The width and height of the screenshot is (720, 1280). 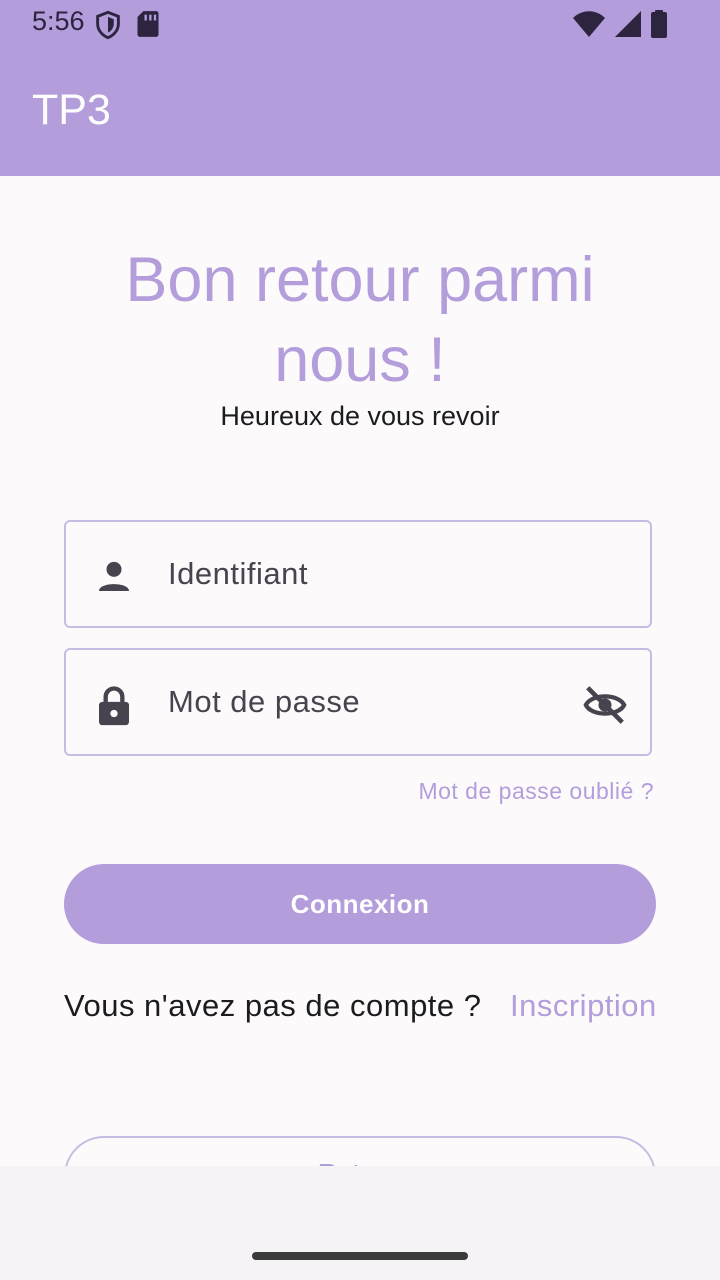 What do you see at coordinates (148, 27) in the screenshot?
I see `sd-card-icon` at bounding box center [148, 27].